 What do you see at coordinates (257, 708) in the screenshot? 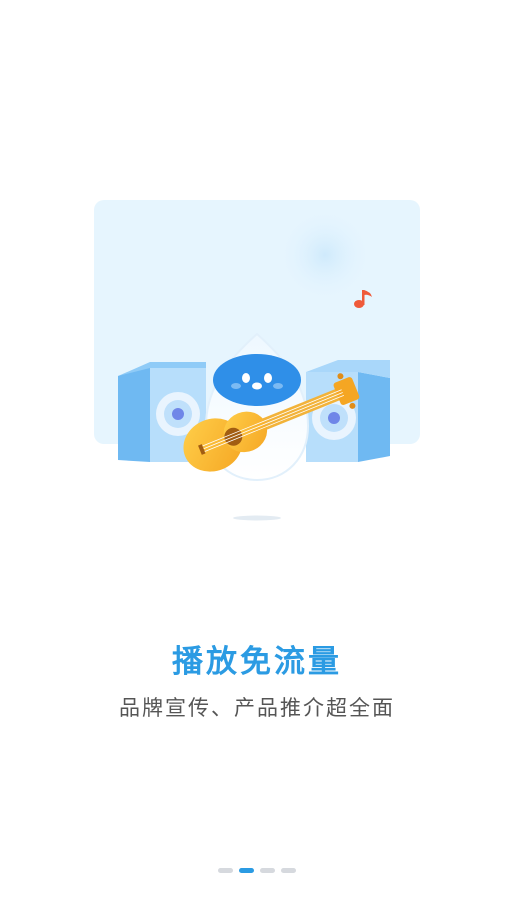
I see `page-subtitle: 品牌宣传、产品推介超全面` at bounding box center [257, 708].